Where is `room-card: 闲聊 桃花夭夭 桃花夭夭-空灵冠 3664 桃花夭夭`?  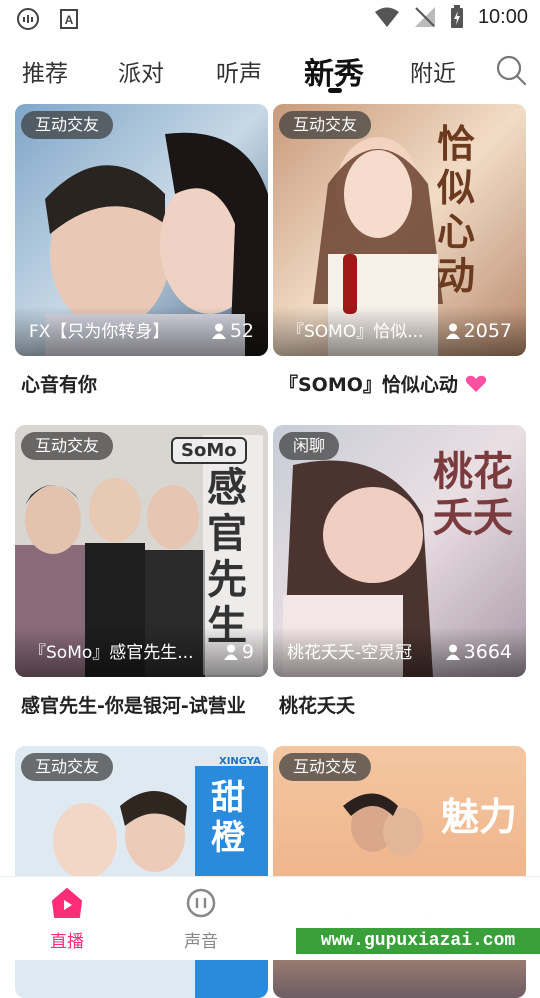
room-card: 闲聊 桃花夭夭 桃花夭夭-空灵冠 3664 桃花夭夭 is located at coordinates (399, 571).